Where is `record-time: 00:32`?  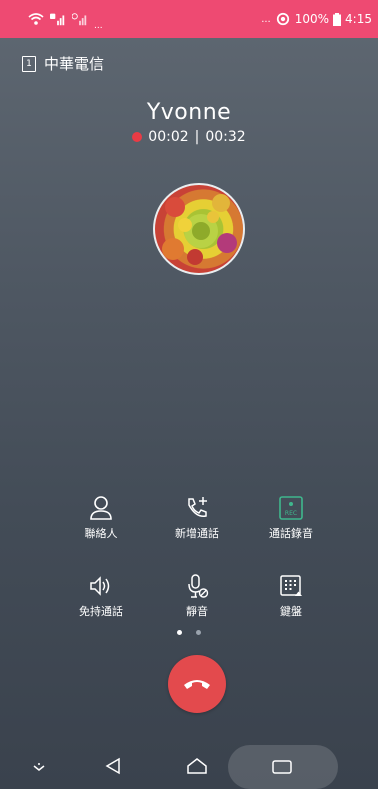 record-time: 00:32 is located at coordinates (225, 137).